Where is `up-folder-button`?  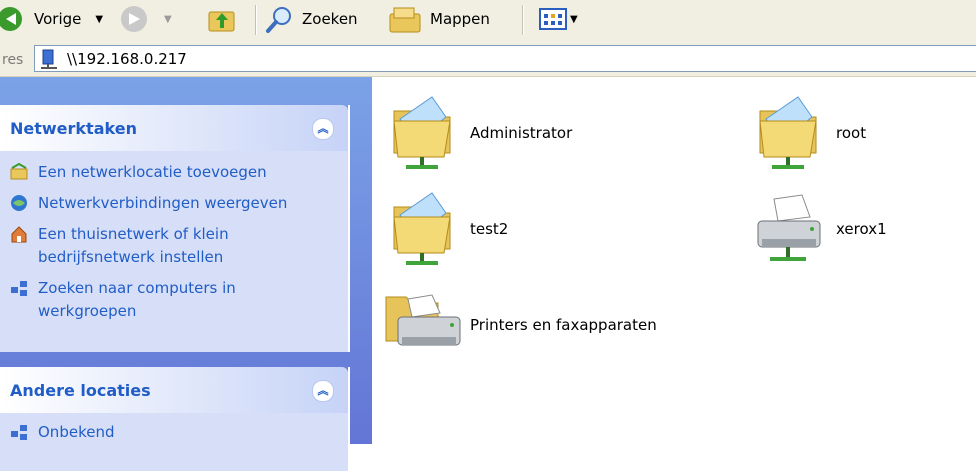
up-folder-button is located at coordinates (222, 19).